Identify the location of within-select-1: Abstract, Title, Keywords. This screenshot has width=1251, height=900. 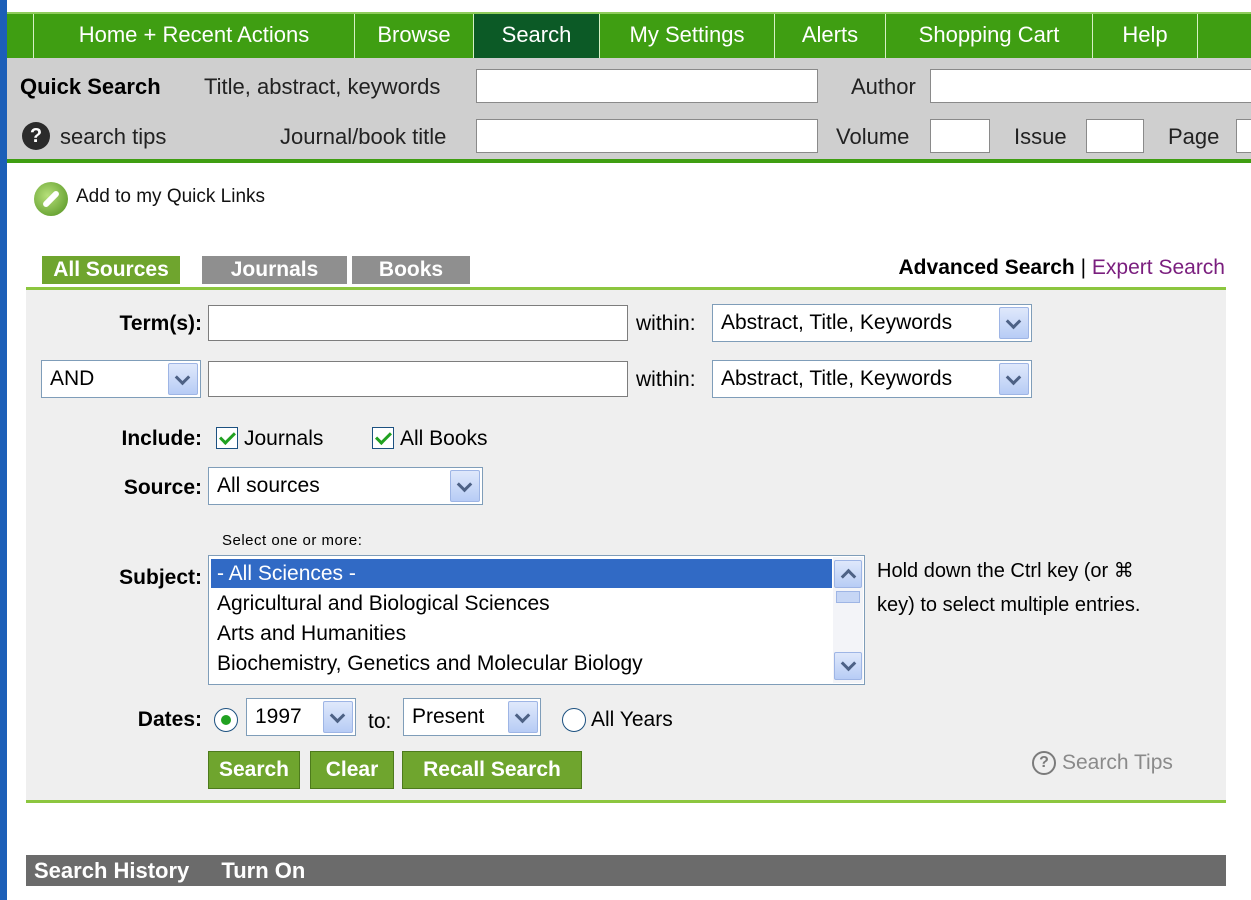
(872, 323).